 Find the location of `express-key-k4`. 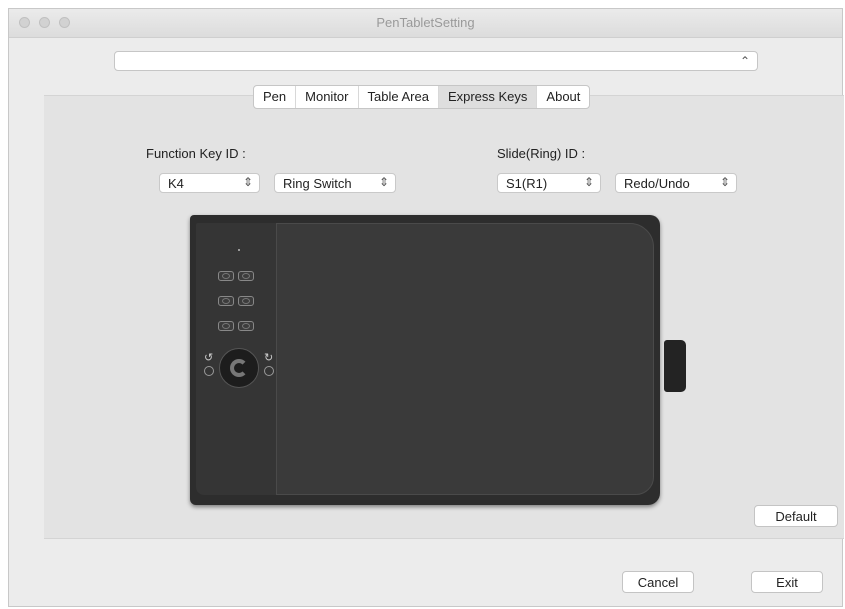

express-key-k4 is located at coordinates (246, 301).